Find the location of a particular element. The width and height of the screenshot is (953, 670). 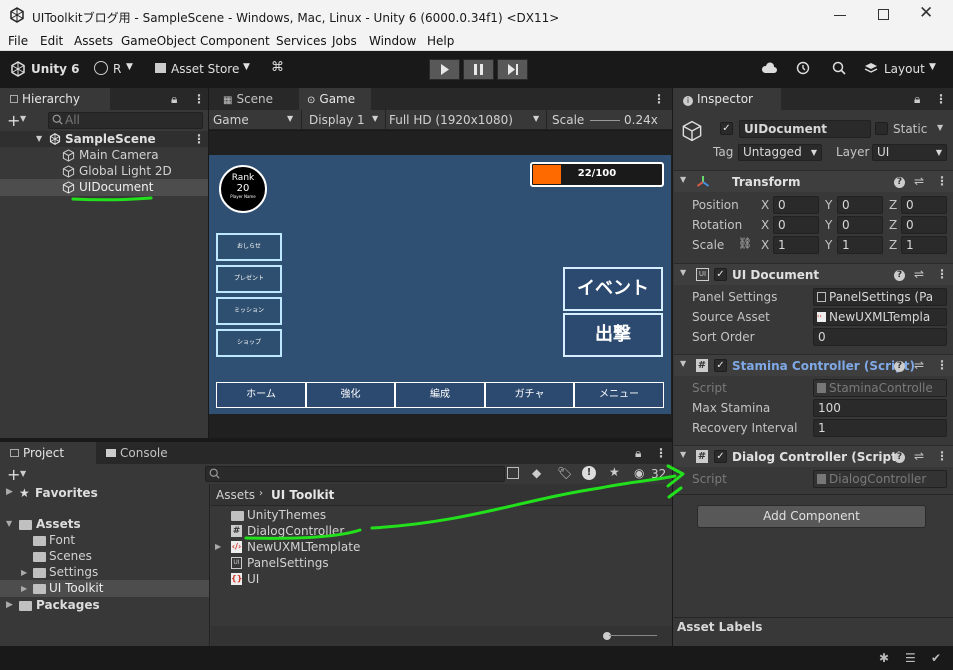

shop-button: ショップ is located at coordinates (249, 343).